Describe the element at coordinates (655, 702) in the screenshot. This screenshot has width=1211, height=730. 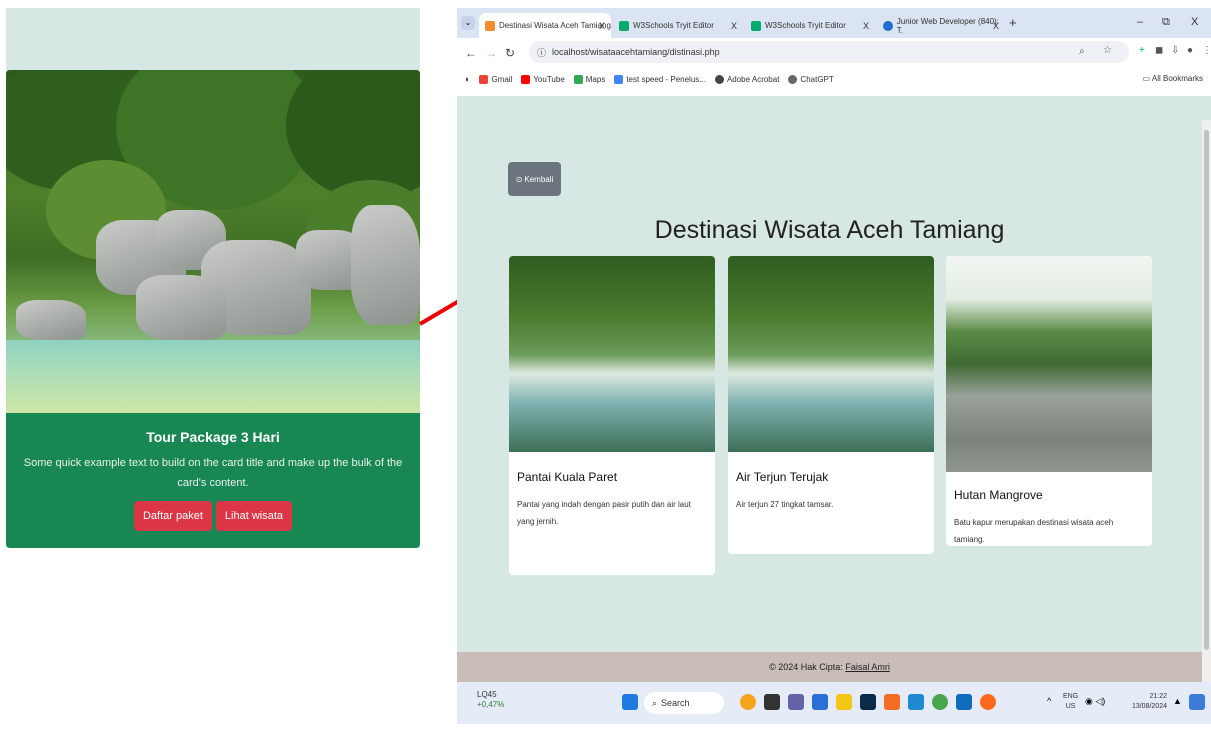
I see `search-icon: ⌕` at that location.